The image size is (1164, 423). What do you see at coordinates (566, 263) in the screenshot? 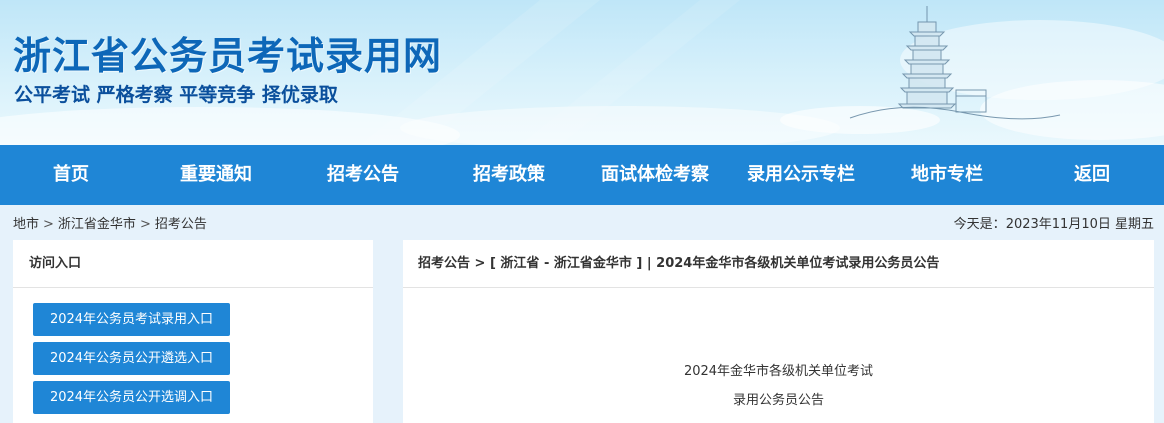
I see `article-path-region-link: [ 浙江省 - 浙江省金华市 ]` at bounding box center [566, 263].